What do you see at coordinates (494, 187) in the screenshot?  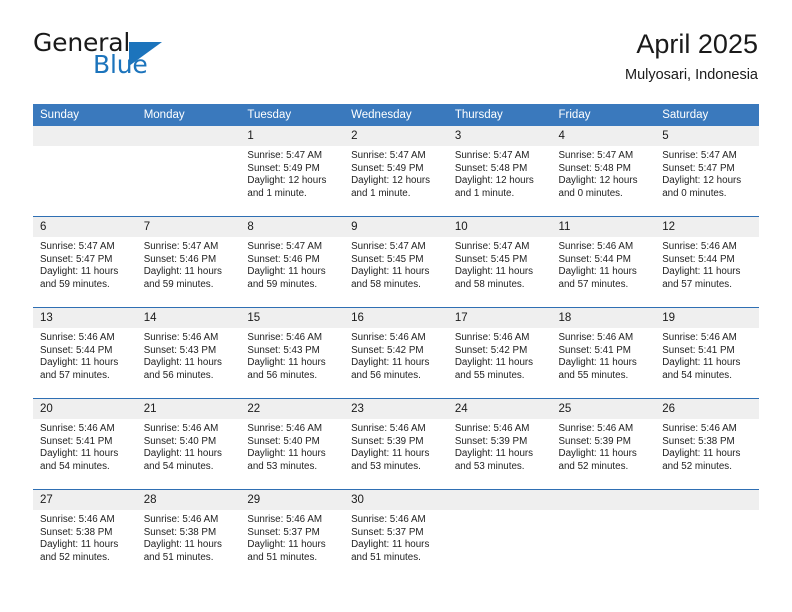 I see `daylight-text: Daylight: 12 hours and 1 minute.` at bounding box center [494, 187].